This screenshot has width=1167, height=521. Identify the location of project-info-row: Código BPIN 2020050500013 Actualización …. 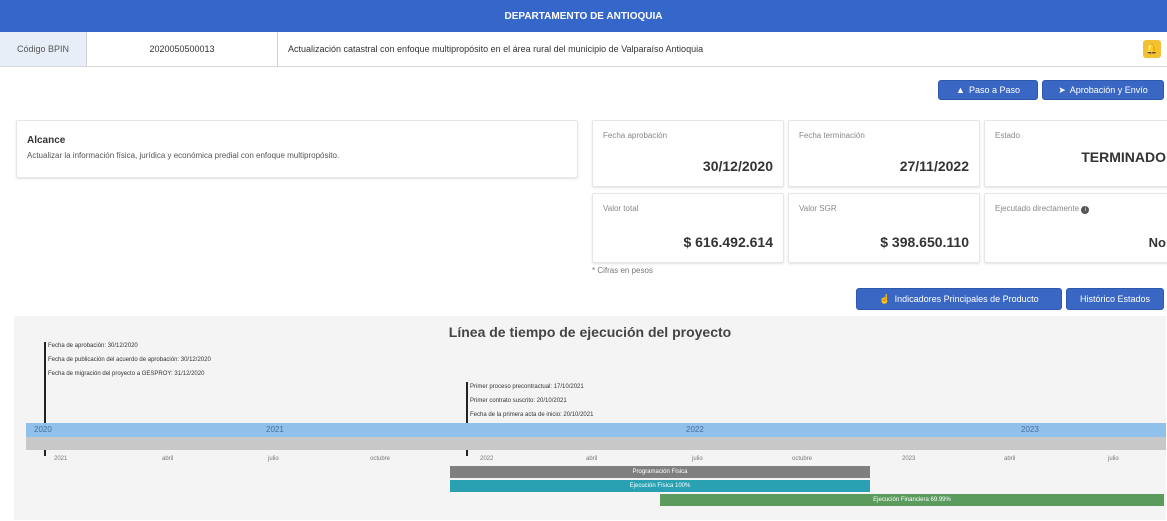
(583, 49).